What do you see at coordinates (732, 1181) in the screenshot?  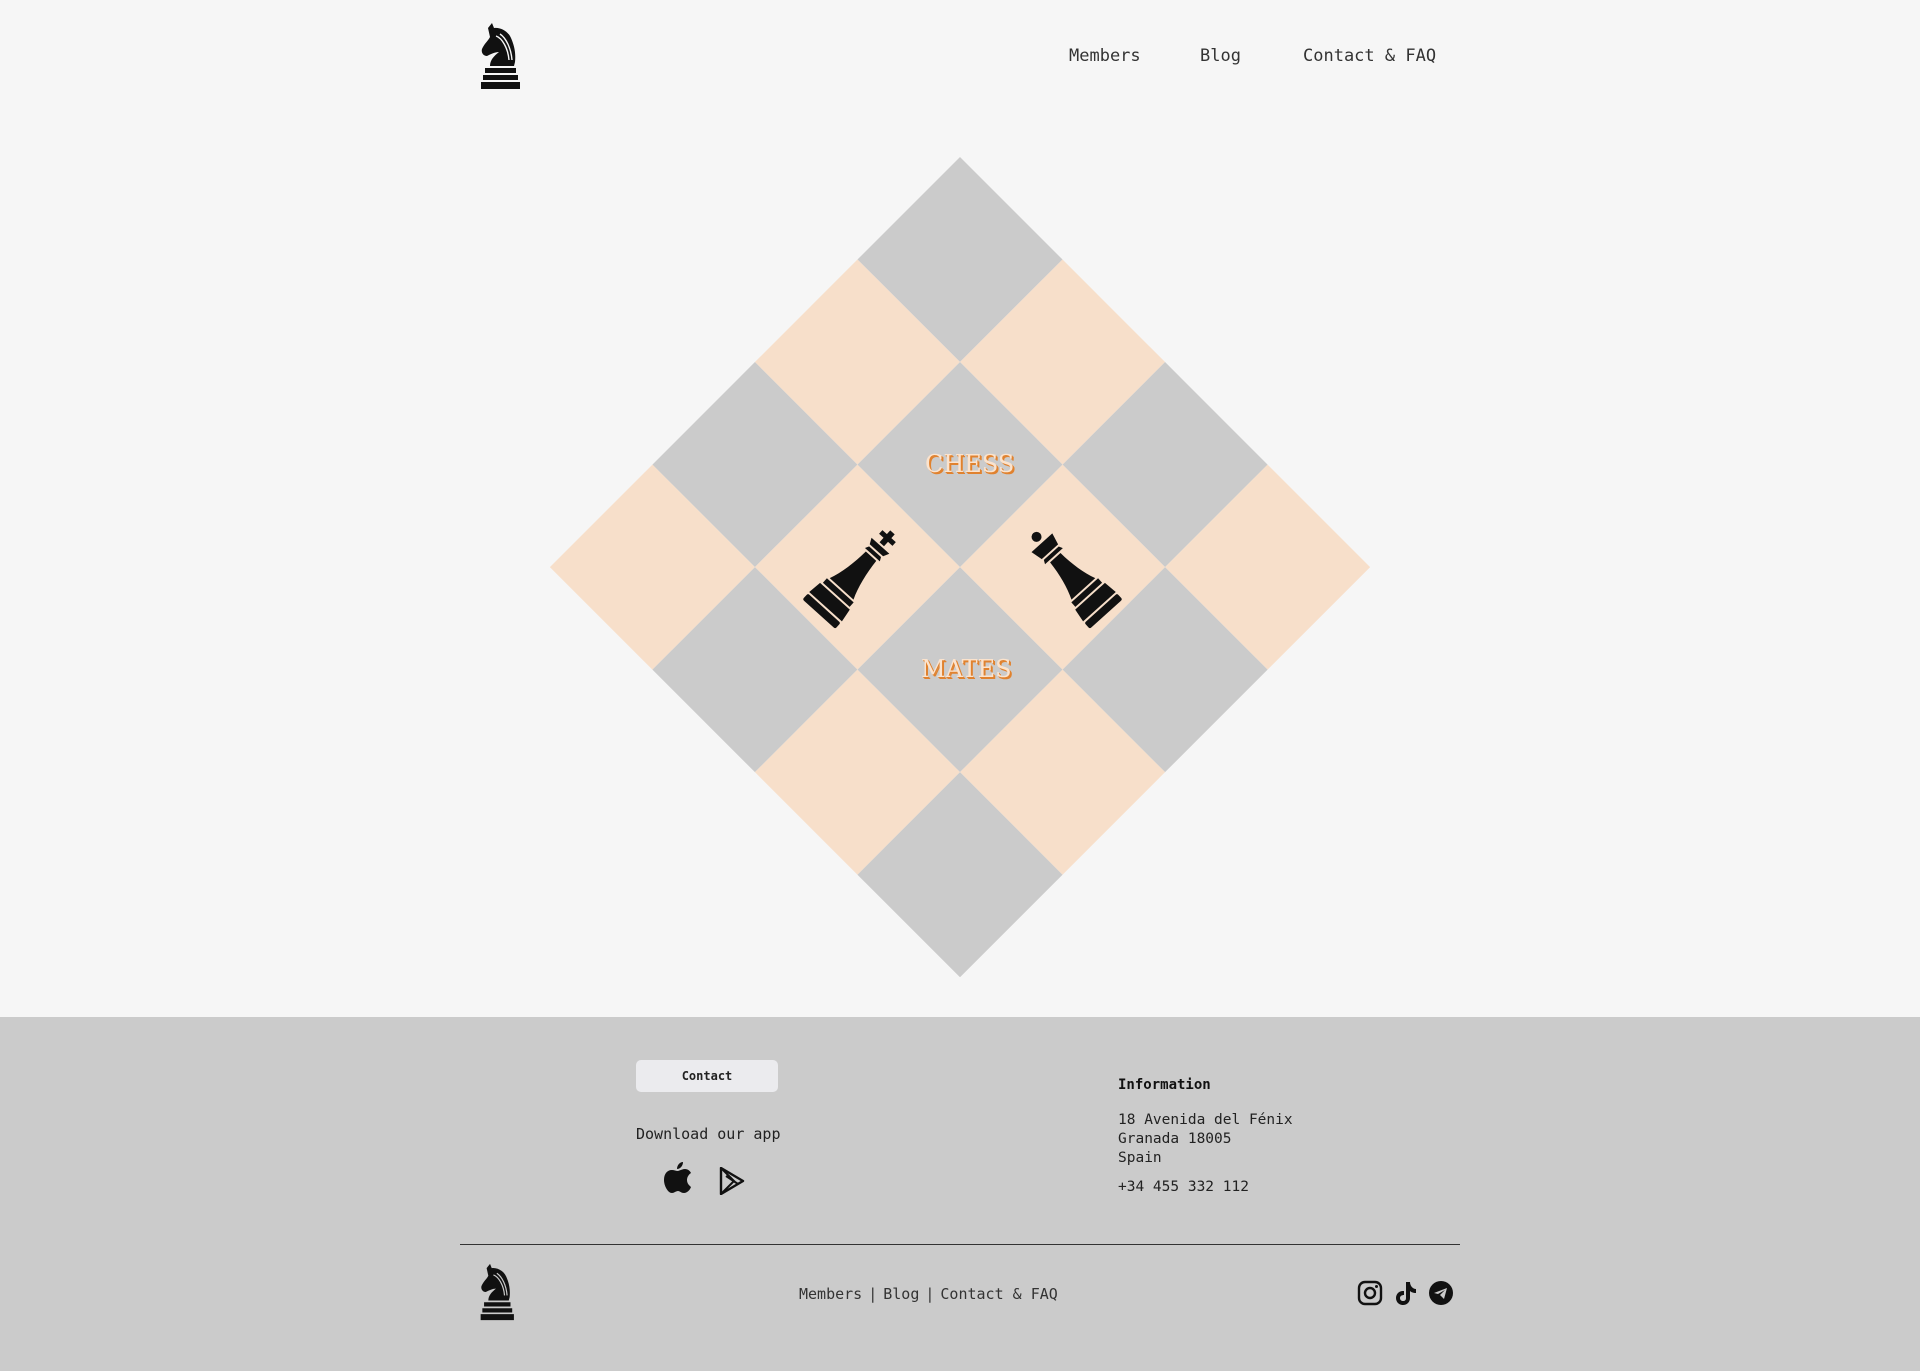 I see `google-play-icon` at bounding box center [732, 1181].